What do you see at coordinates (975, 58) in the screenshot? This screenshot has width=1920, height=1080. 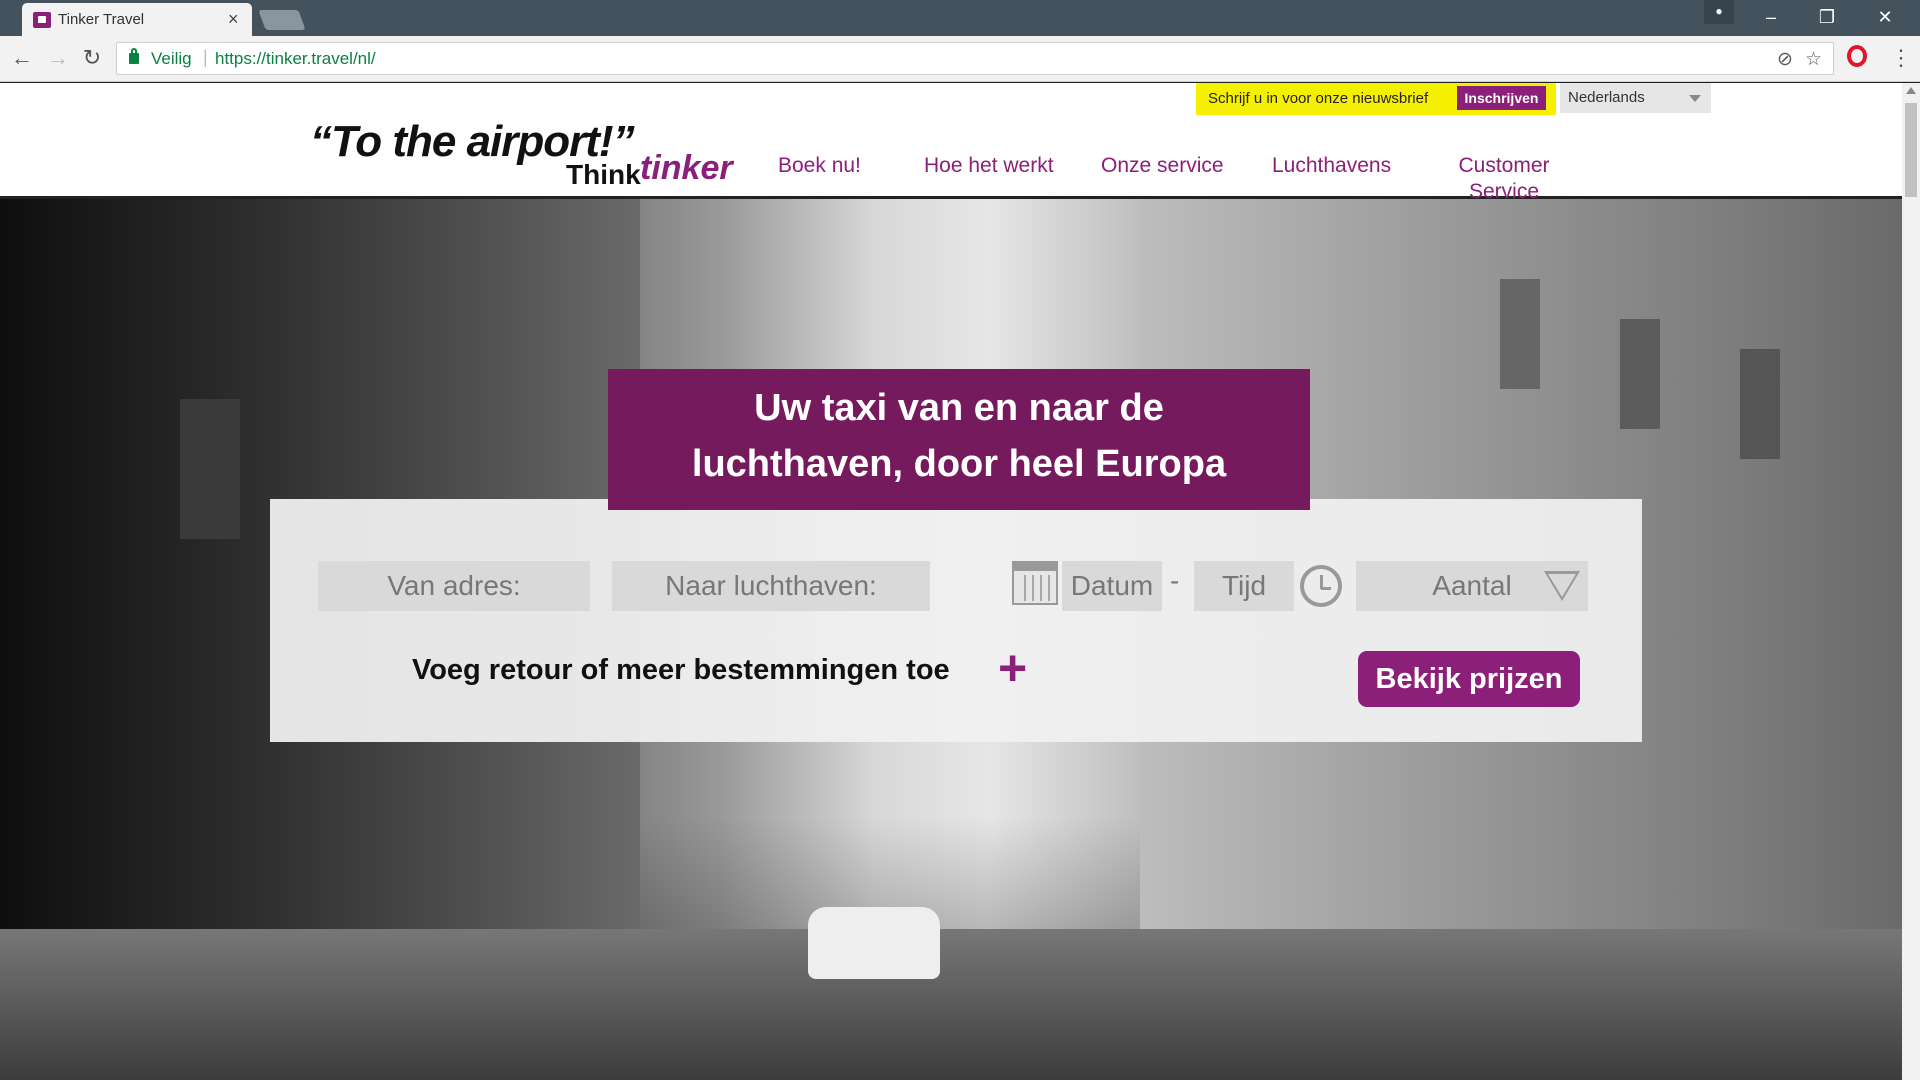 I see `address-bar: Veilig | https://tinker.travel/nl/ ⊘ ☆` at bounding box center [975, 58].